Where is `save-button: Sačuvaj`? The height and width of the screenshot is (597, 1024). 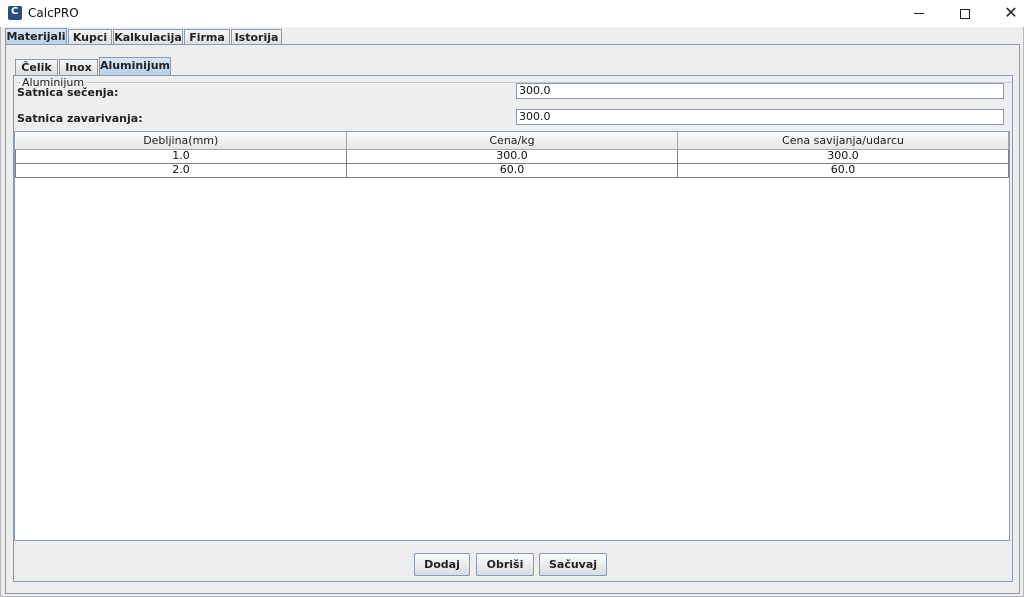 save-button: Sačuvaj is located at coordinates (573, 564).